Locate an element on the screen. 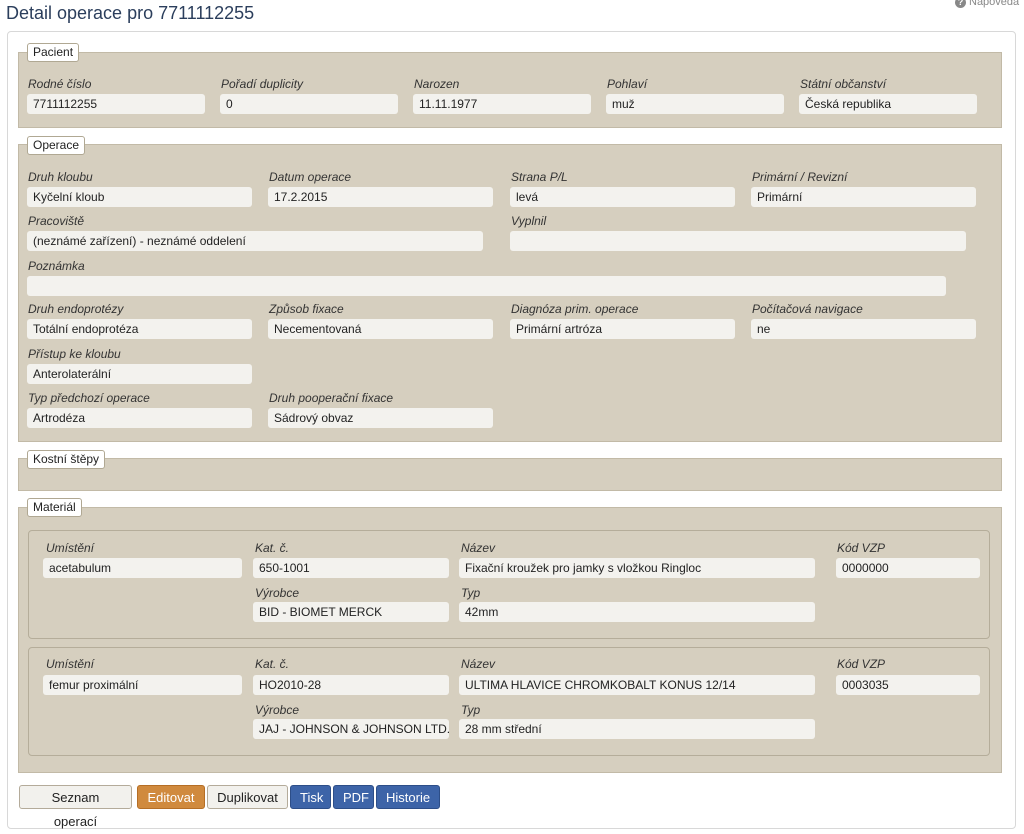 The width and height of the screenshot is (1024, 834). rc-label: Rodné číslo is located at coordinates (60, 84).